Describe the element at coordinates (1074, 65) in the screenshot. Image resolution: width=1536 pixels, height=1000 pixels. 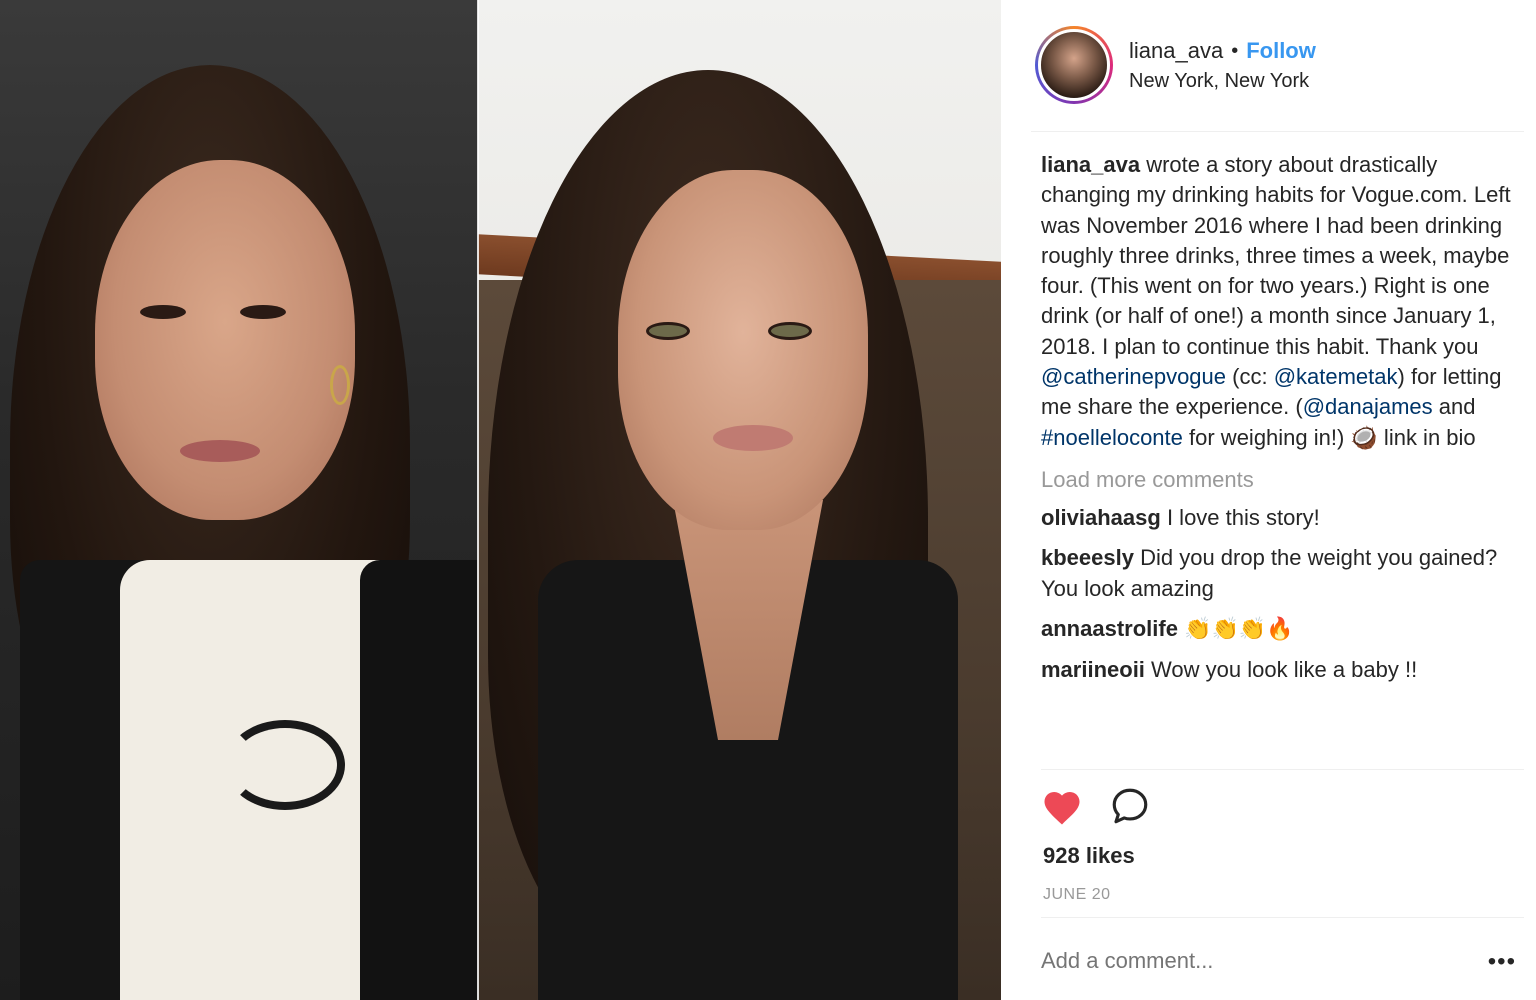
I see `avatar` at that location.